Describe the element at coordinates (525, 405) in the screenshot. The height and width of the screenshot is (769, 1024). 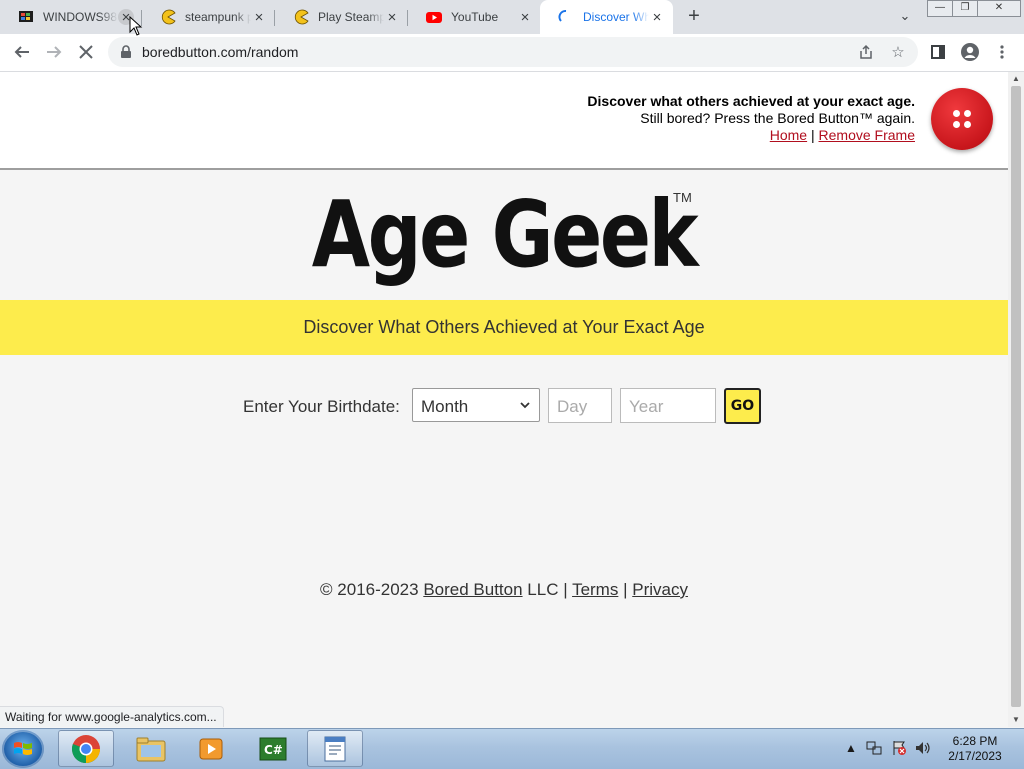
I see `chevron-down-icon` at that location.